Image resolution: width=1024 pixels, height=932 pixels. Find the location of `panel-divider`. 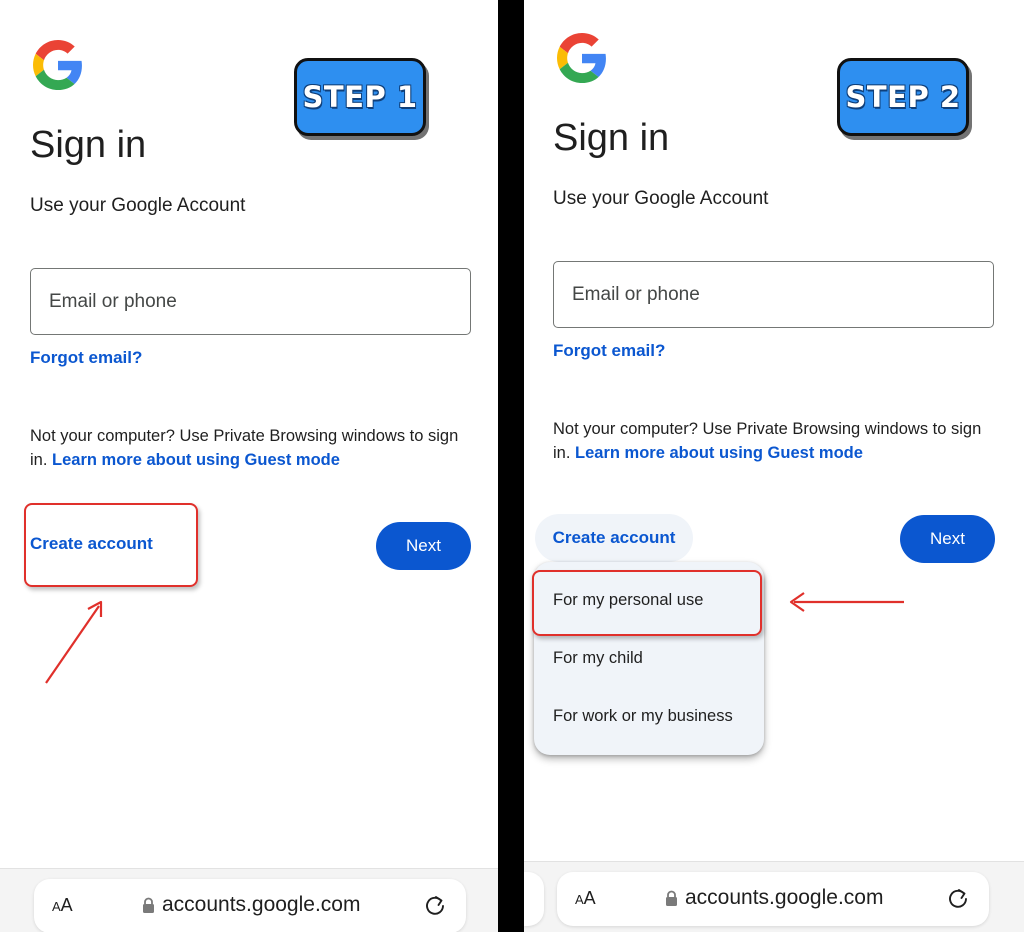

panel-divider is located at coordinates (511, 466).